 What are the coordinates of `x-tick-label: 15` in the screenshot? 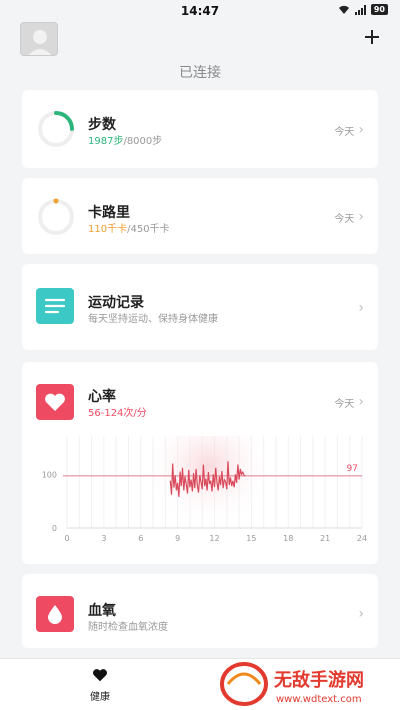 It's located at (251, 538).